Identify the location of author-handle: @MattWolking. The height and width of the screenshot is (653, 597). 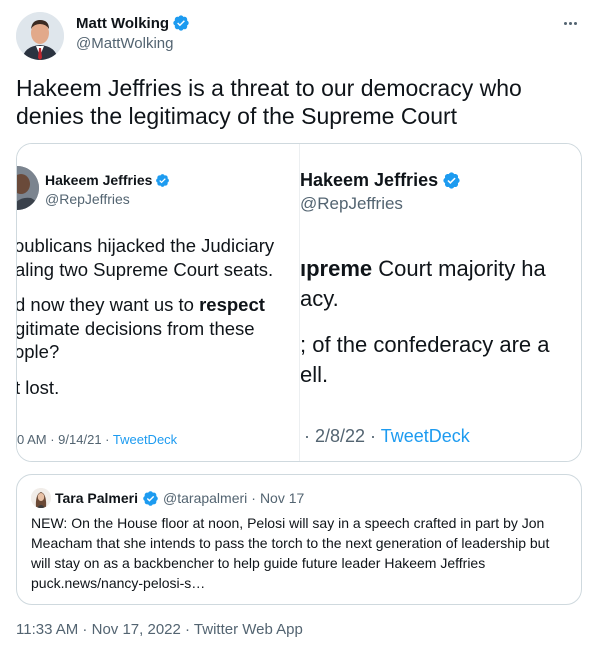
(124, 43).